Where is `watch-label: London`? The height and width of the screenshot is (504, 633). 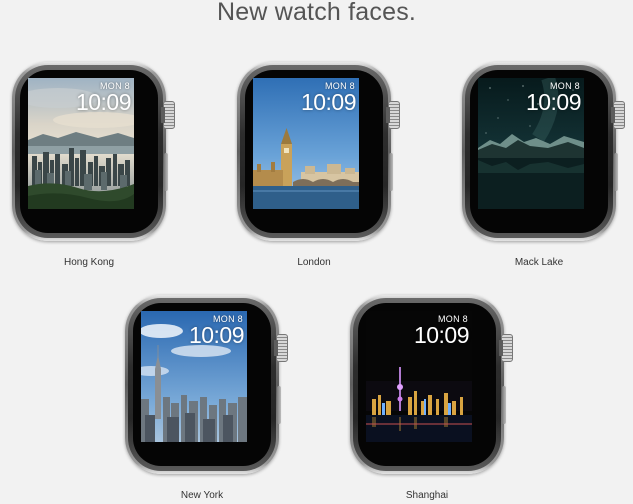
watch-label: London is located at coordinates (314, 262).